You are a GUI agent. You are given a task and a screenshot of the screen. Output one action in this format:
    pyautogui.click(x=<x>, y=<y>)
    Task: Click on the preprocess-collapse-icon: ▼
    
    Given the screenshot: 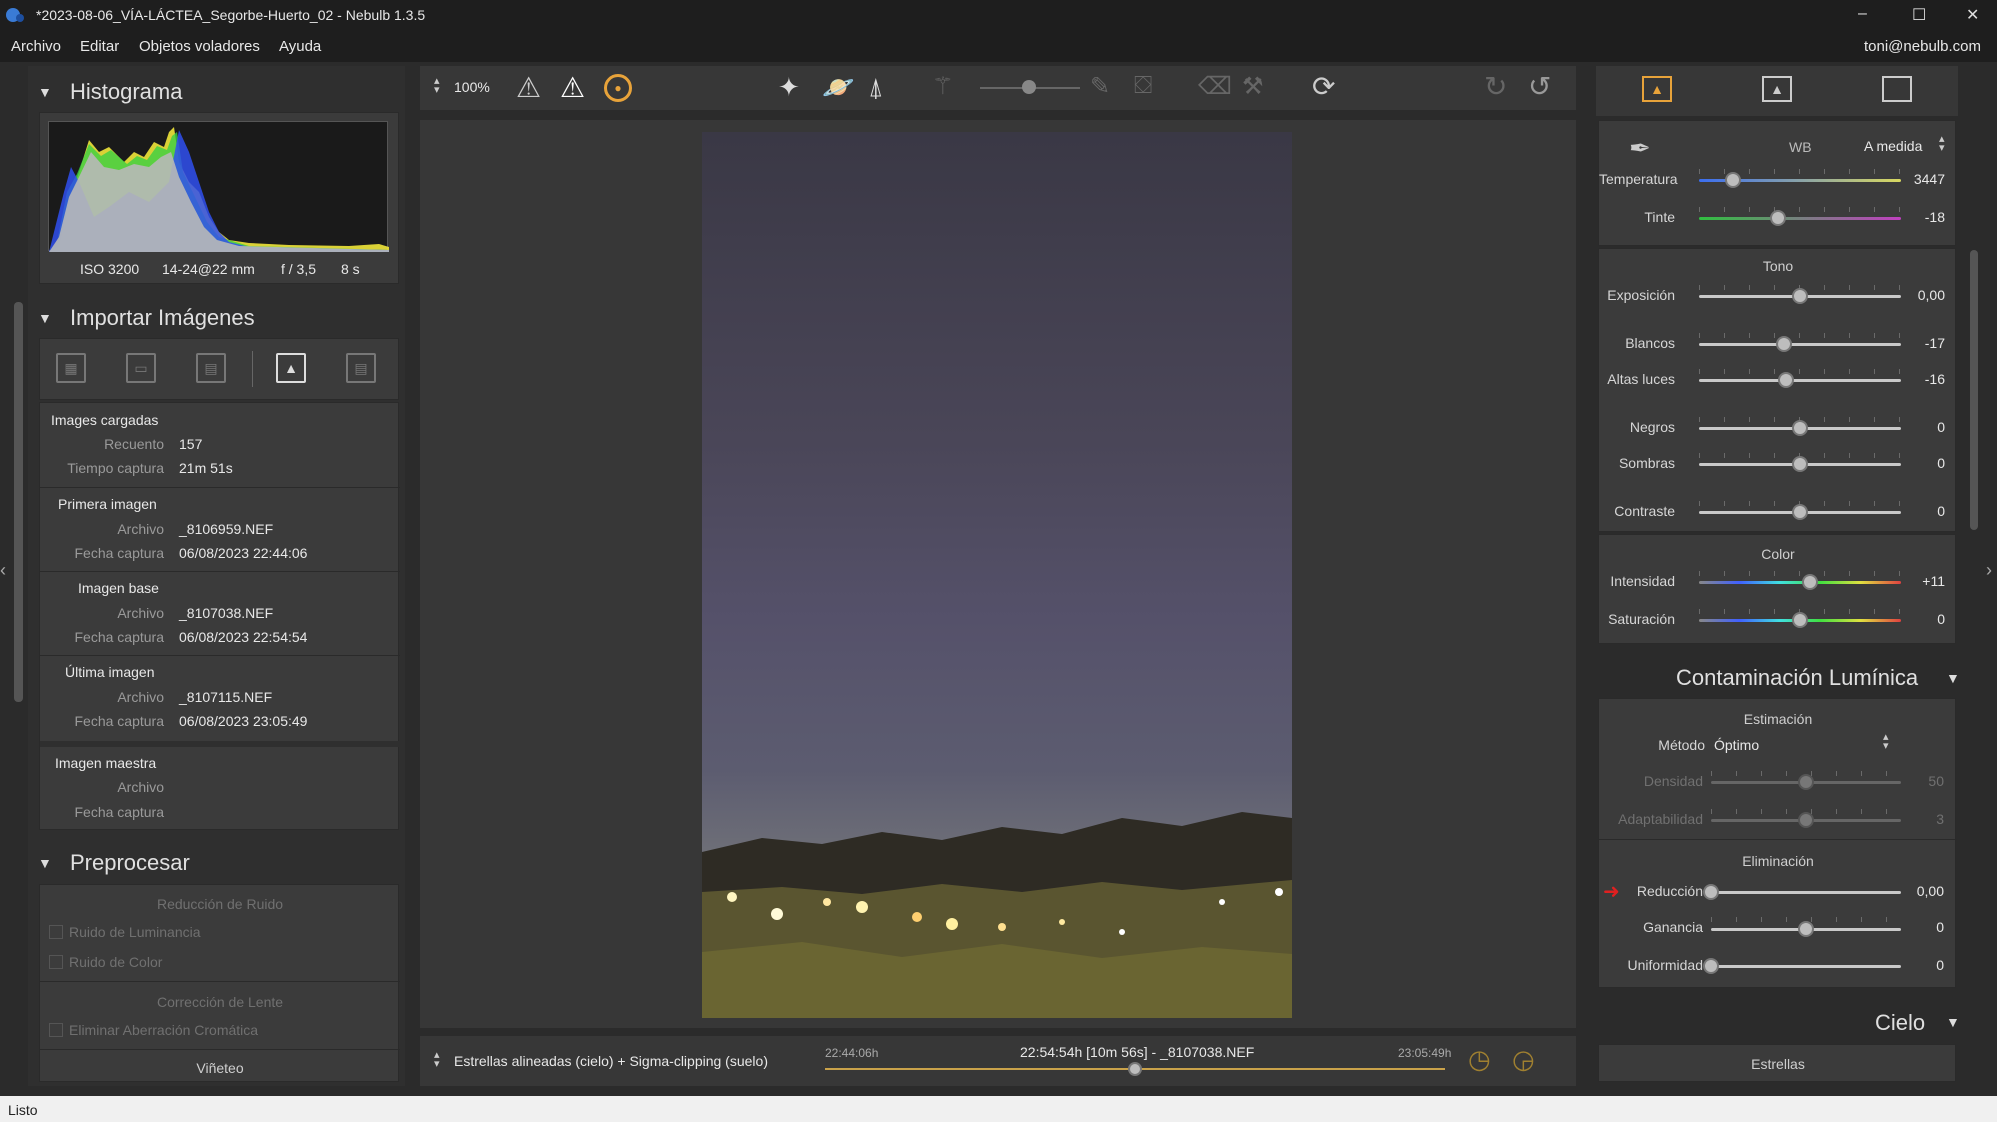 What is the action you would take?
    pyautogui.click(x=45, y=863)
    